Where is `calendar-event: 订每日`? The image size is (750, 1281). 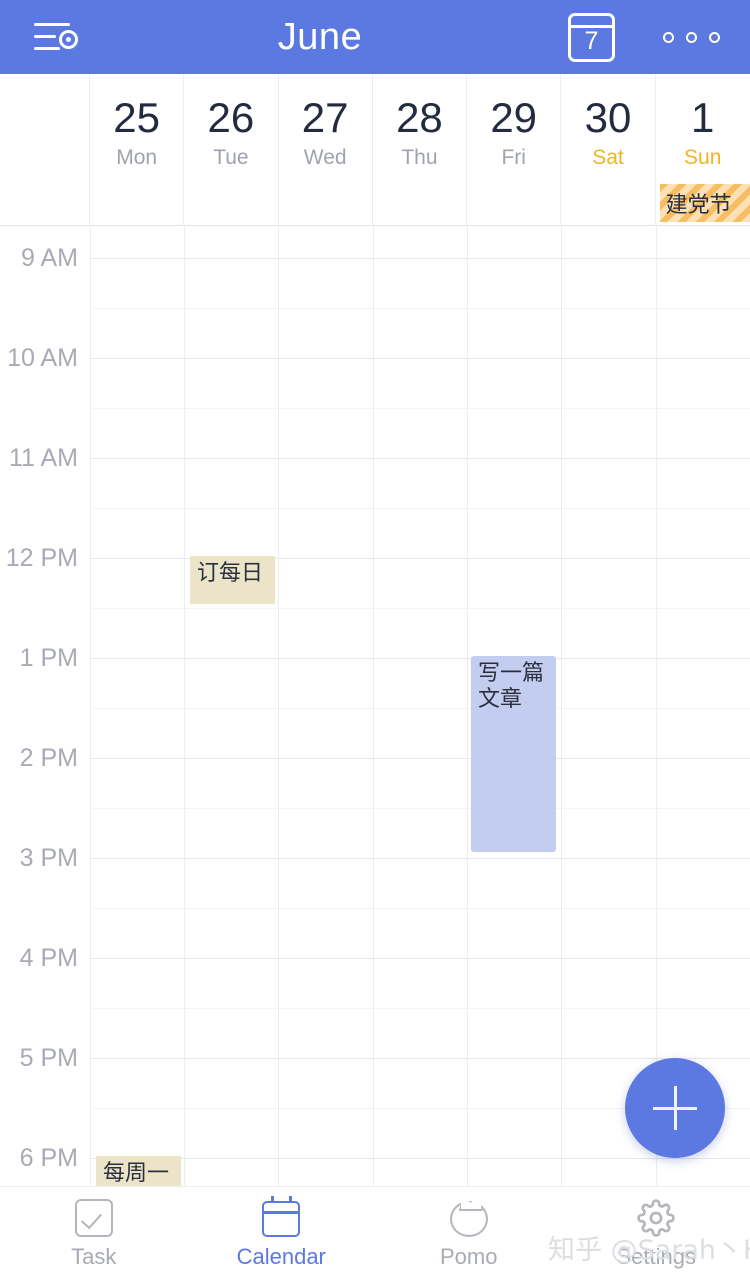 calendar-event: 订每日 is located at coordinates (232, 580).